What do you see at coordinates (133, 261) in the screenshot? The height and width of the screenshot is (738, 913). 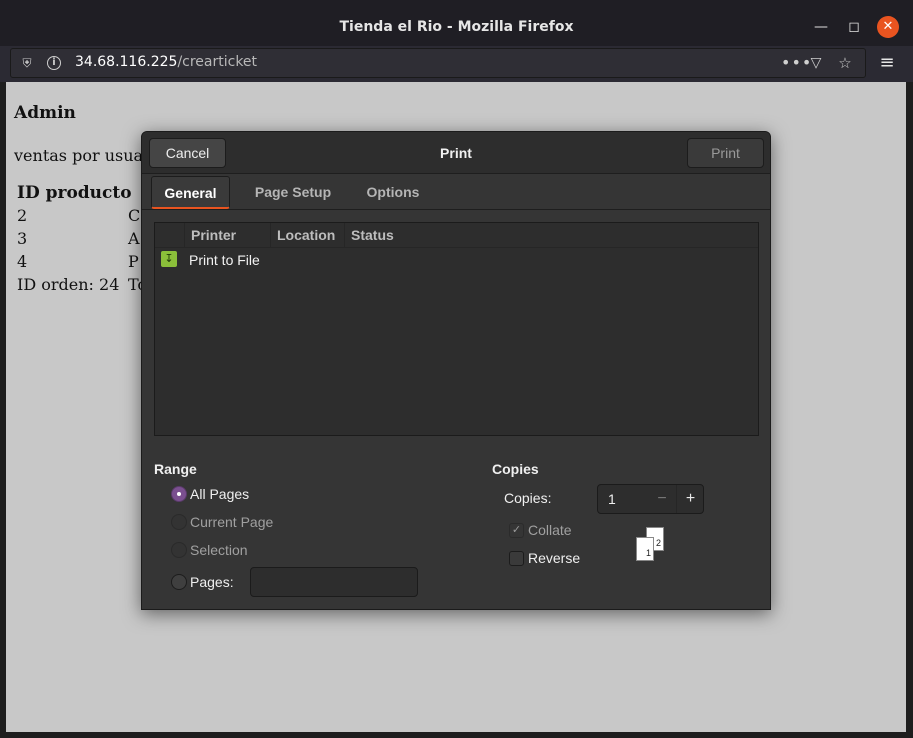 I see `table-cell: P` at bounding box center [133, 261].